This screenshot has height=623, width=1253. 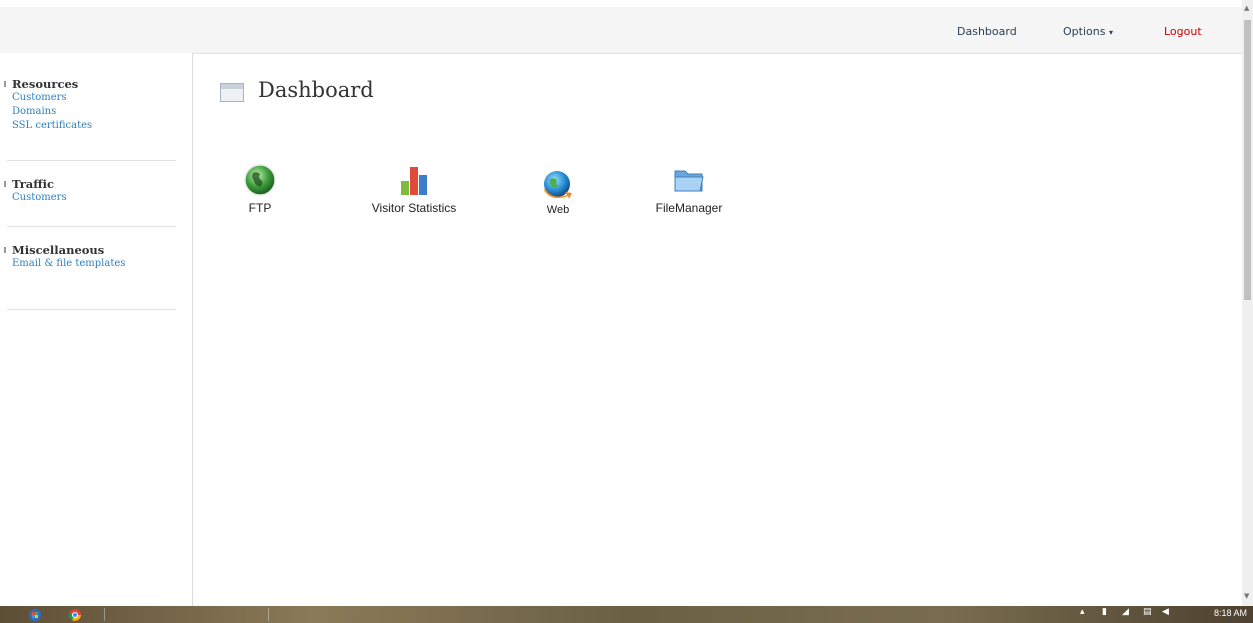 What do you see at coordinates (414, 181) in the screenshot?
I see `bar-chart-icon` at bounding box center [414, 181].